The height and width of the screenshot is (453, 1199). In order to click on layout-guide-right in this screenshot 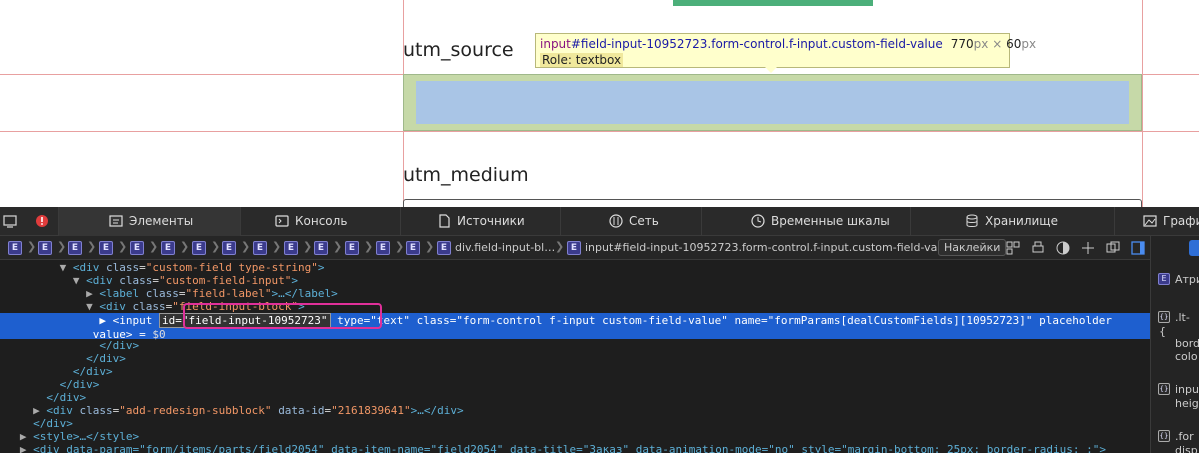, I will do `click(1142, 103)`.